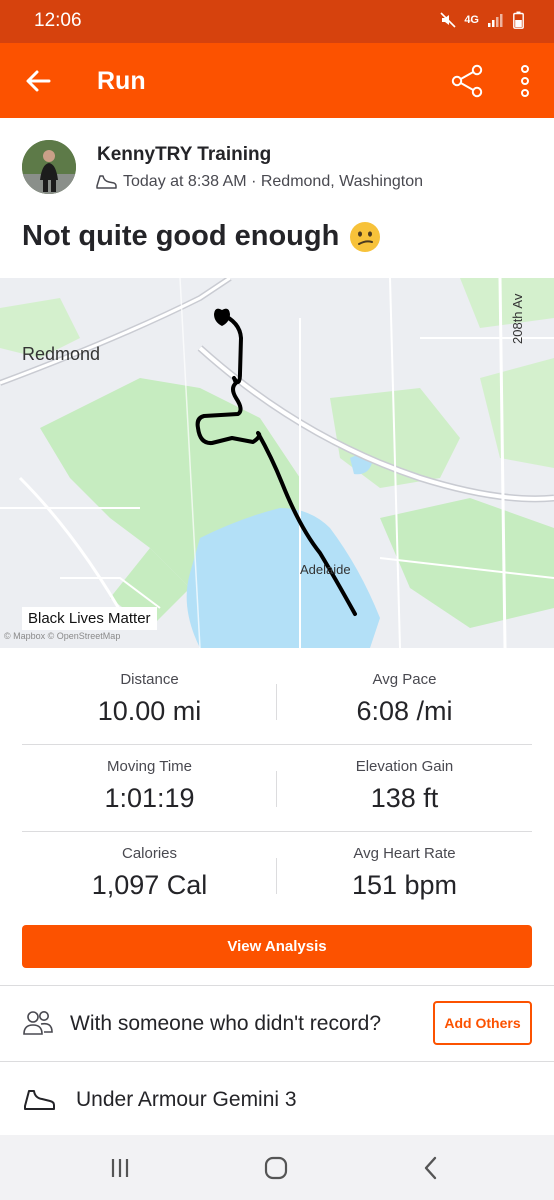  I want to click on map-label-area: Adelaide, so click(325, 569).